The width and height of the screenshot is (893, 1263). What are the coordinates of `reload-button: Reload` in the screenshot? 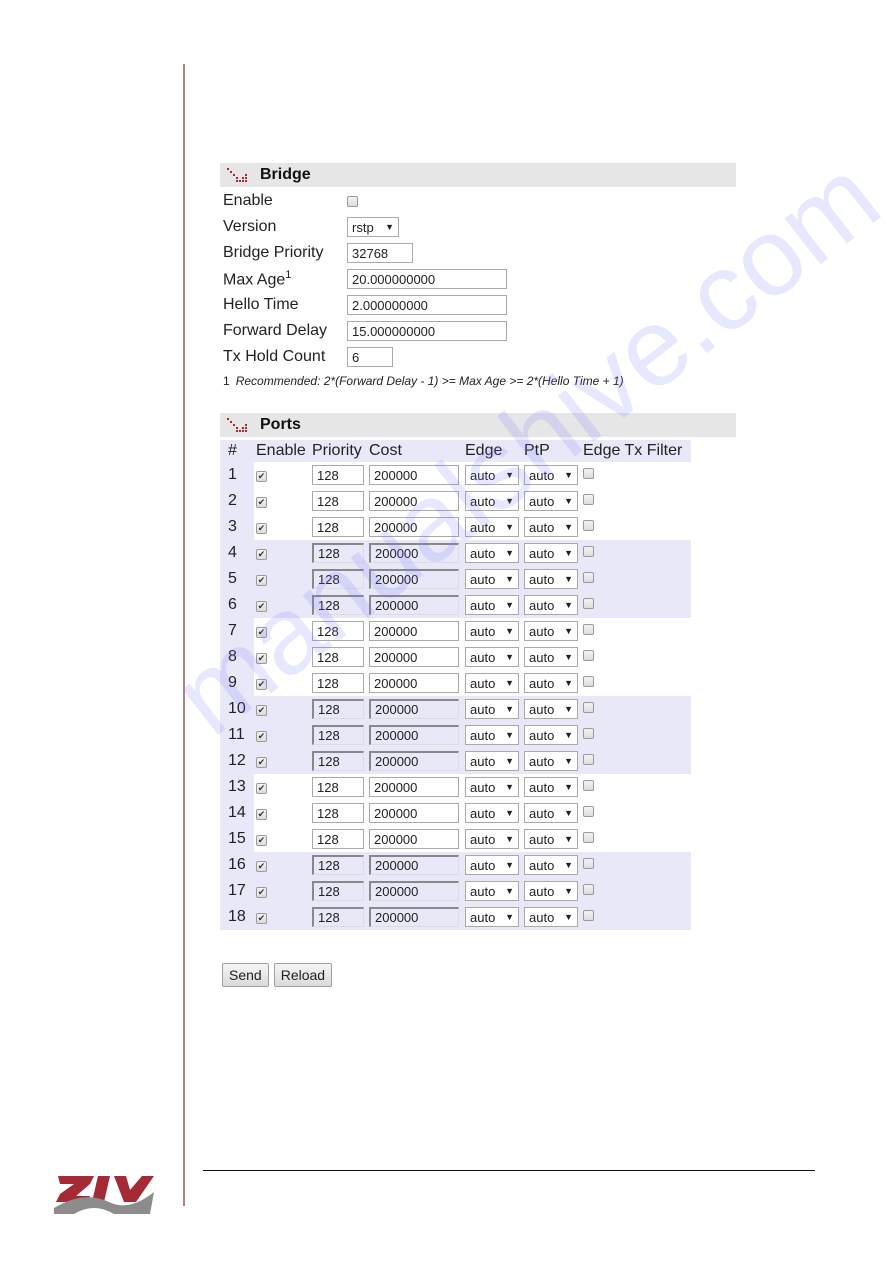 It's located at (303, 975).